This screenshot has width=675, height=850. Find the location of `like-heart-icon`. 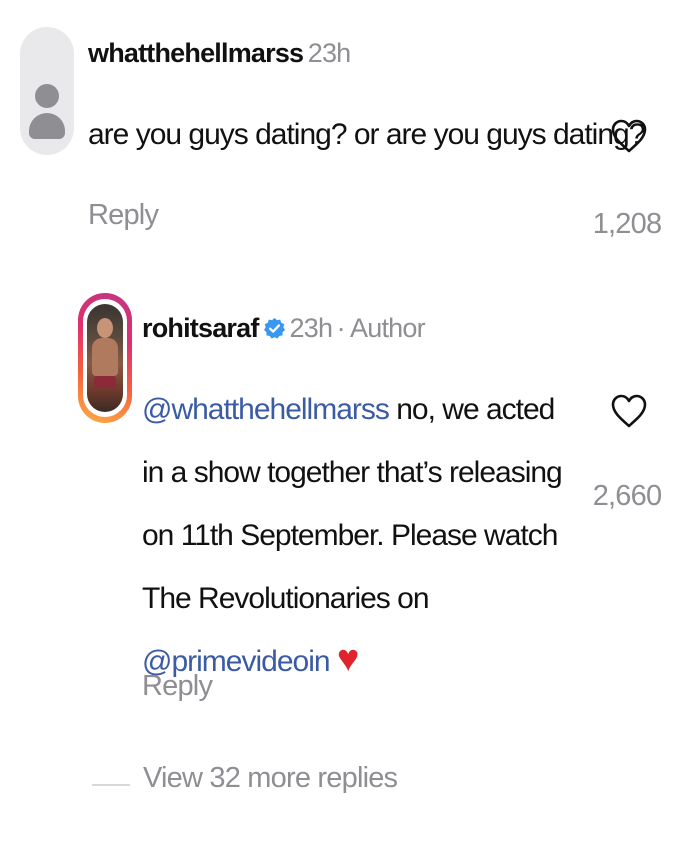

like-heart-icon is located at coordinates (629, 136).